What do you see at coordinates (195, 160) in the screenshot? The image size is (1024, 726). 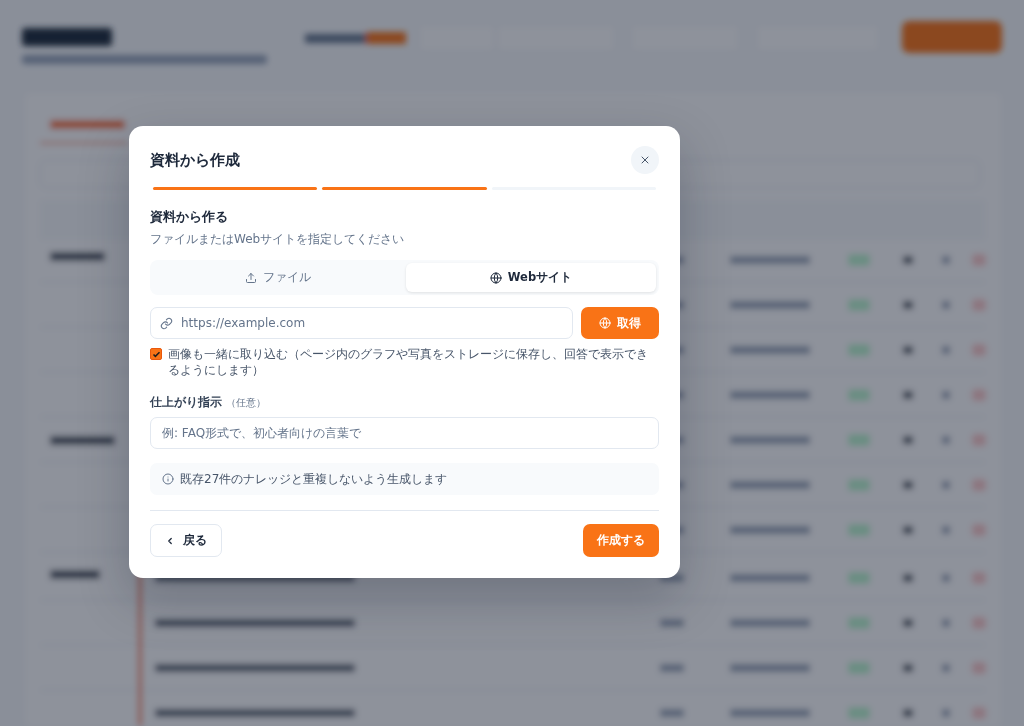 I see `dialog-title: 資料から作成` at bounding box center [195, 160].